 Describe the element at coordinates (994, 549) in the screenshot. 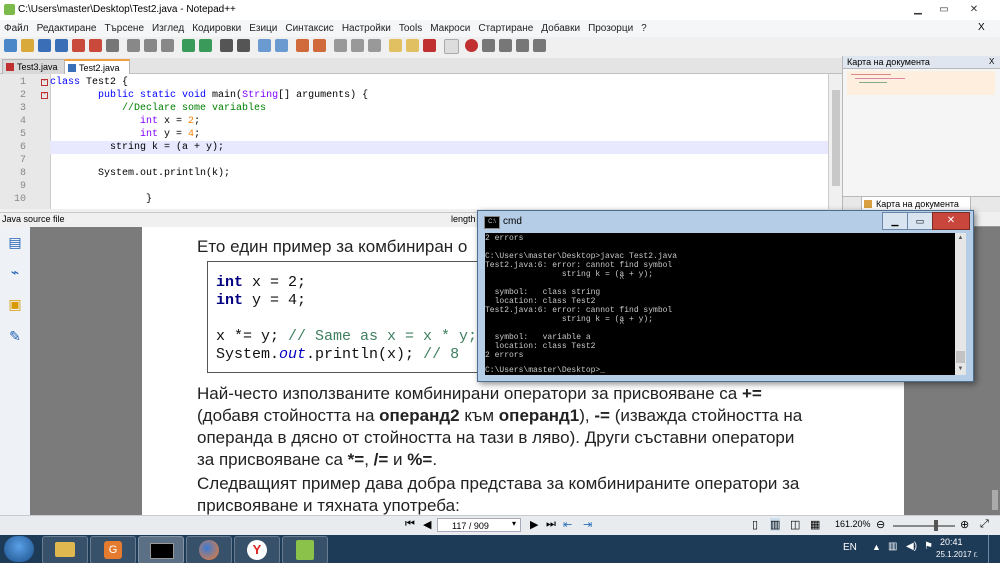

I see `show-desktop-button` at that location.